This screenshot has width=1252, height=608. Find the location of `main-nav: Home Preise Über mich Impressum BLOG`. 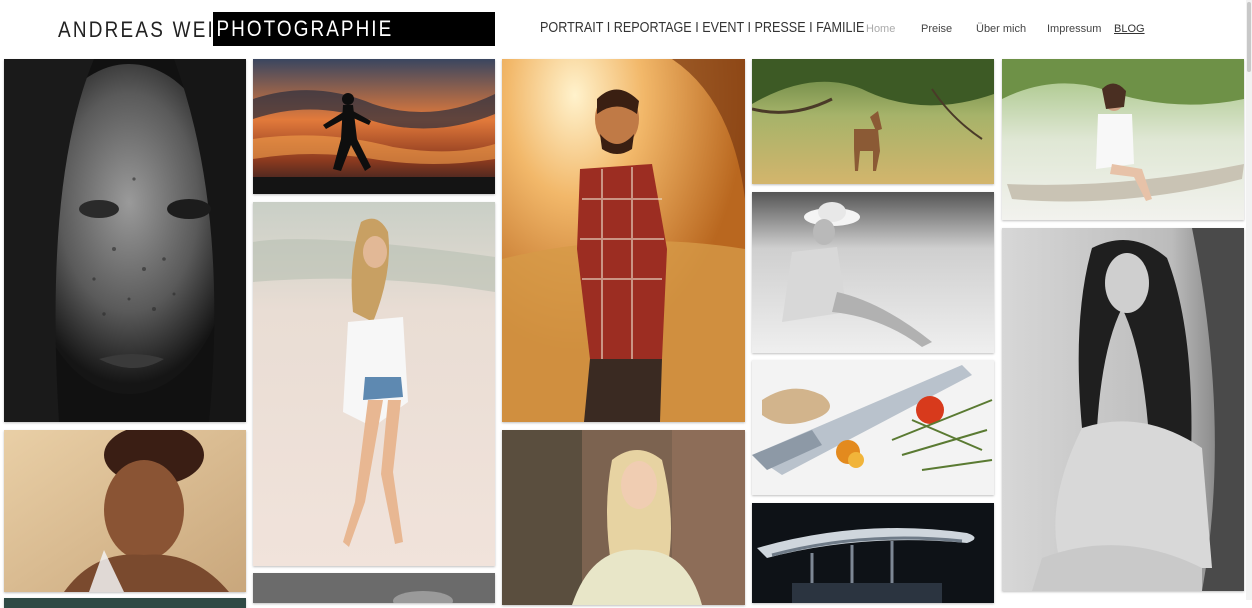

main-nav: Home Preise Über mich Impressum BLOG is located at coordinates (626, 30).